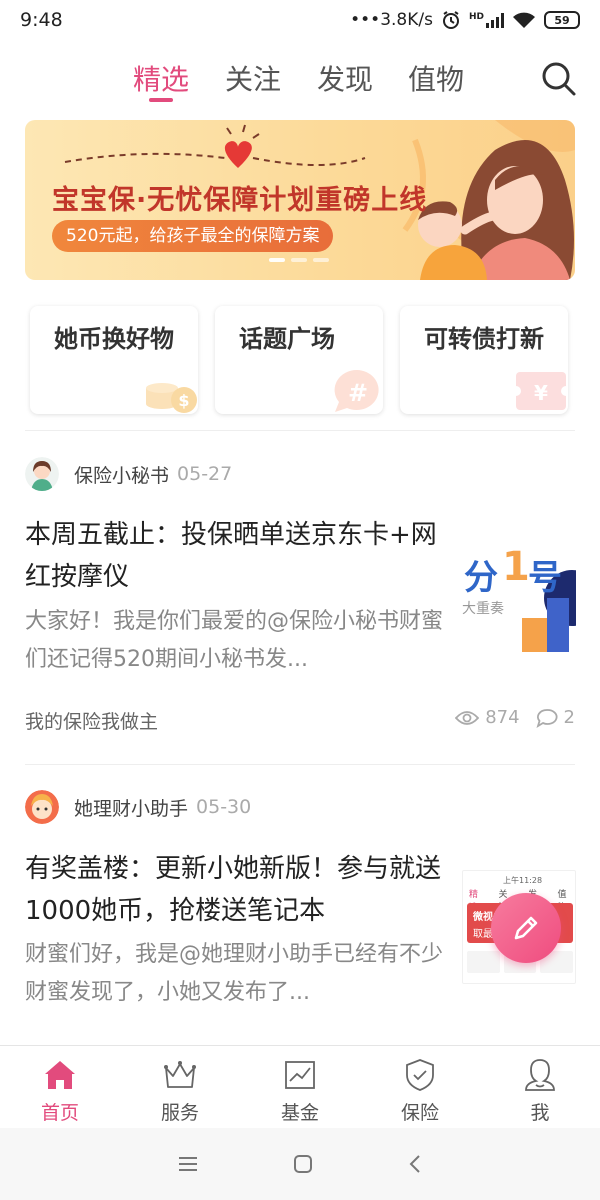 Image resolution: width=600 pixels, height=1200 pixels. Describe the element at coordinates (91, 722) in the screenshot. I see `post-topic: 我的保险我做主` at that location.